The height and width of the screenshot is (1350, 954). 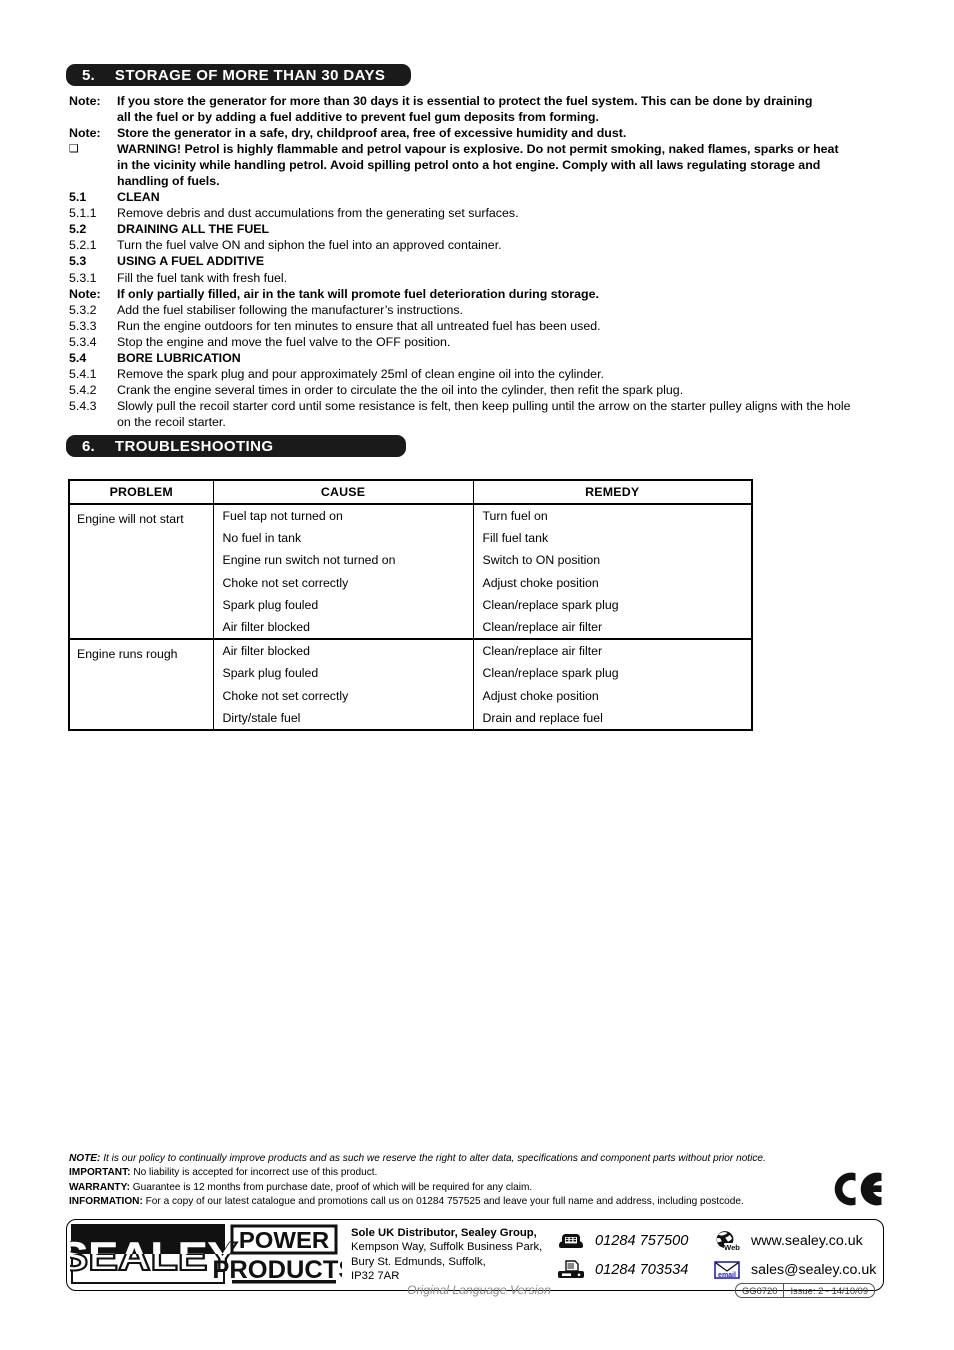 I want to click on cell-problem: Engine runs rough, so click(x=141, y=684).